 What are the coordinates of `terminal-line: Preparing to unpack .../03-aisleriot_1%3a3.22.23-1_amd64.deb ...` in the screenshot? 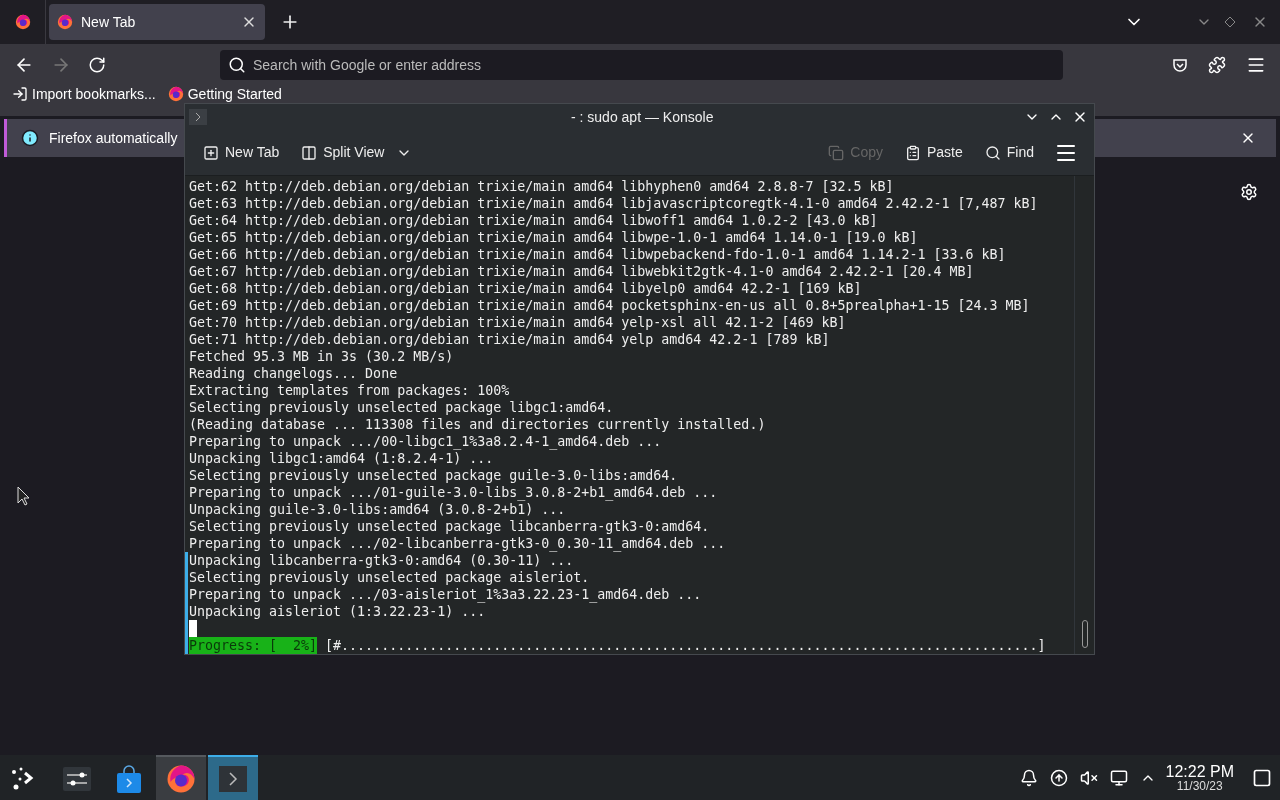 It's located at (629, 594).